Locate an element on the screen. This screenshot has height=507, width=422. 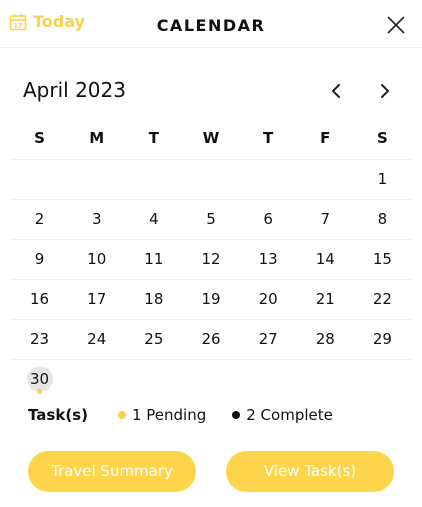
calendar-day-30: 30 is located at coordinates (39, 380).